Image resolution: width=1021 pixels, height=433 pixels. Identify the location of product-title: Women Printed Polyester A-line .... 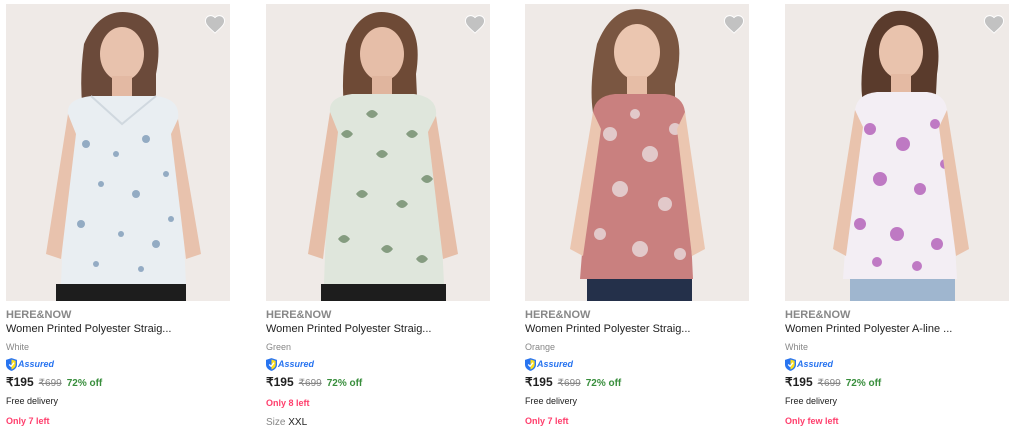
(897, 329).